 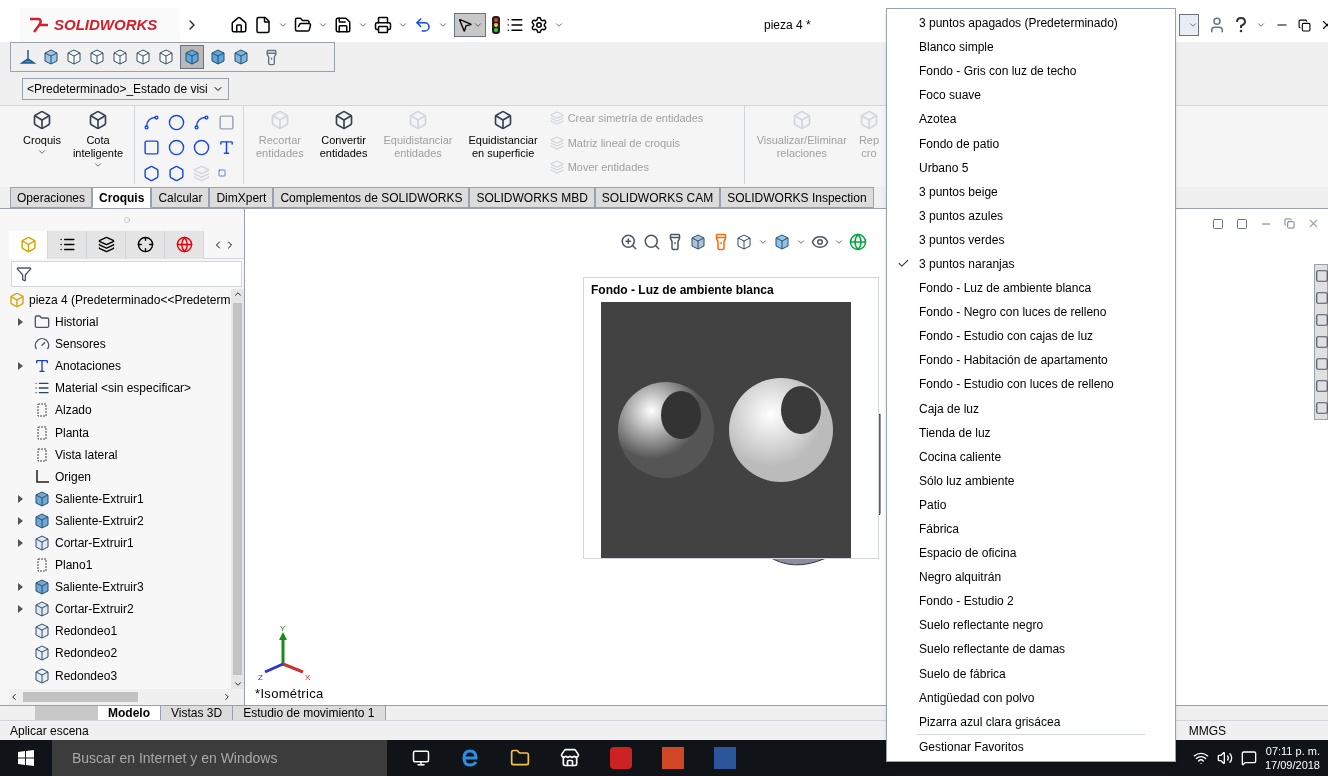 I want to click on tree-item: Redondeo1, so click(x=86, y=631).